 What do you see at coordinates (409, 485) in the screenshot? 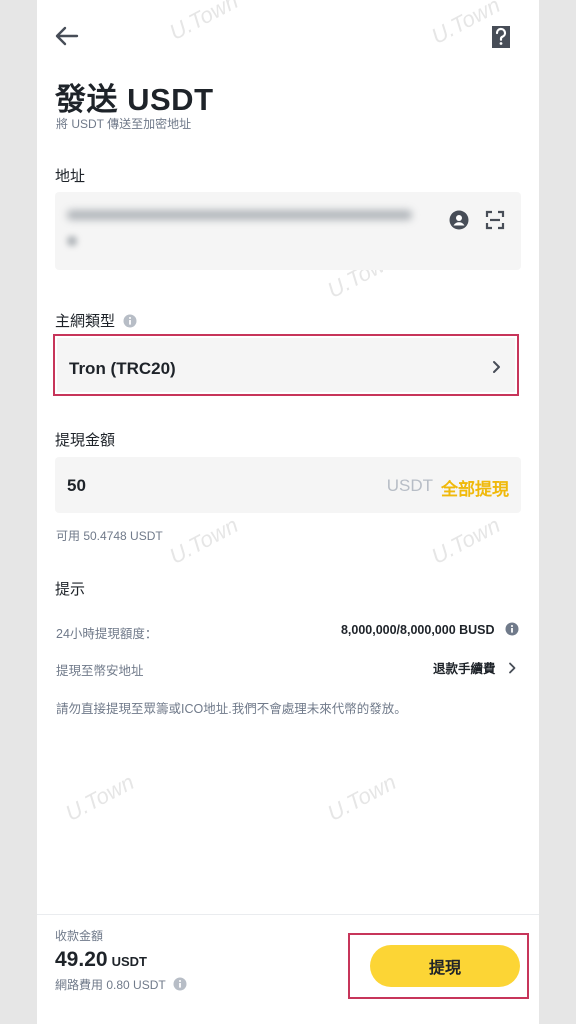
I see `amount-unit: USDT` at bounding box center [409, 485].